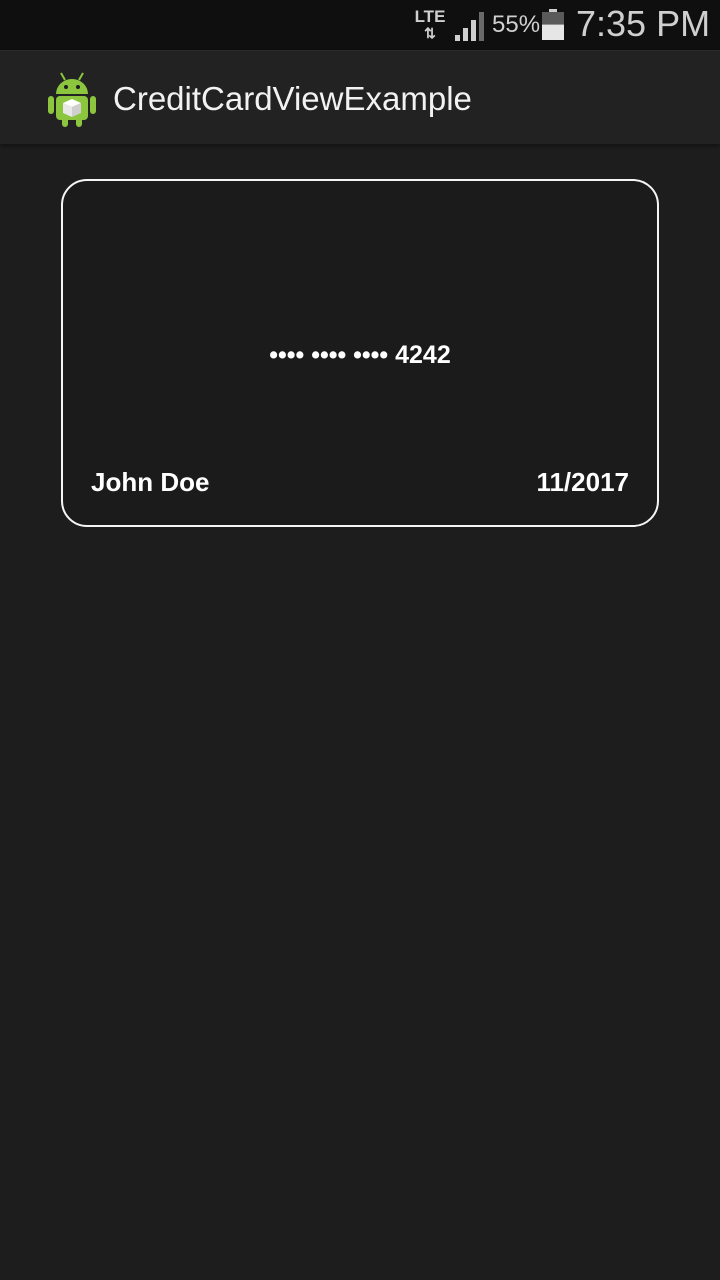 The width and height of the screenshot is (720, 1280). What do you see at coordinates (469, 26) in the screenshot?
I see `signal-bars-icon` at bounding box center [469, 26].